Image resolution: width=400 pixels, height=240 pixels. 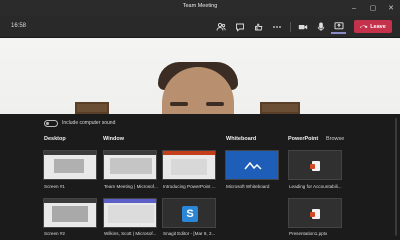 What do you see at coordinates (200, 27) in the screenshot?
I see `meeting-toolbar: 16:58 Leave` at bounding box center [200, 27].